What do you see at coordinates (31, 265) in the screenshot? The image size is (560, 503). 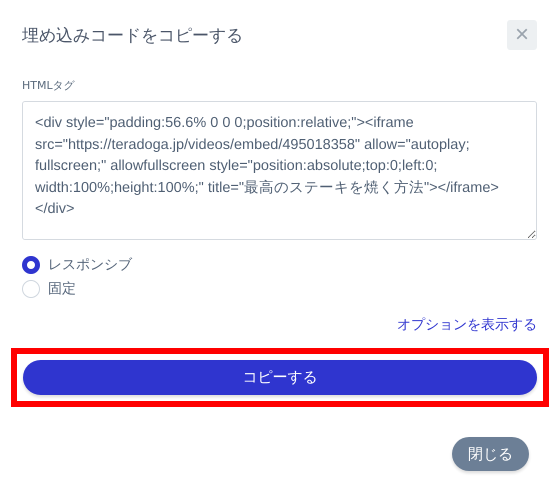 I see `radio-button` at bounding box center [31, 265].